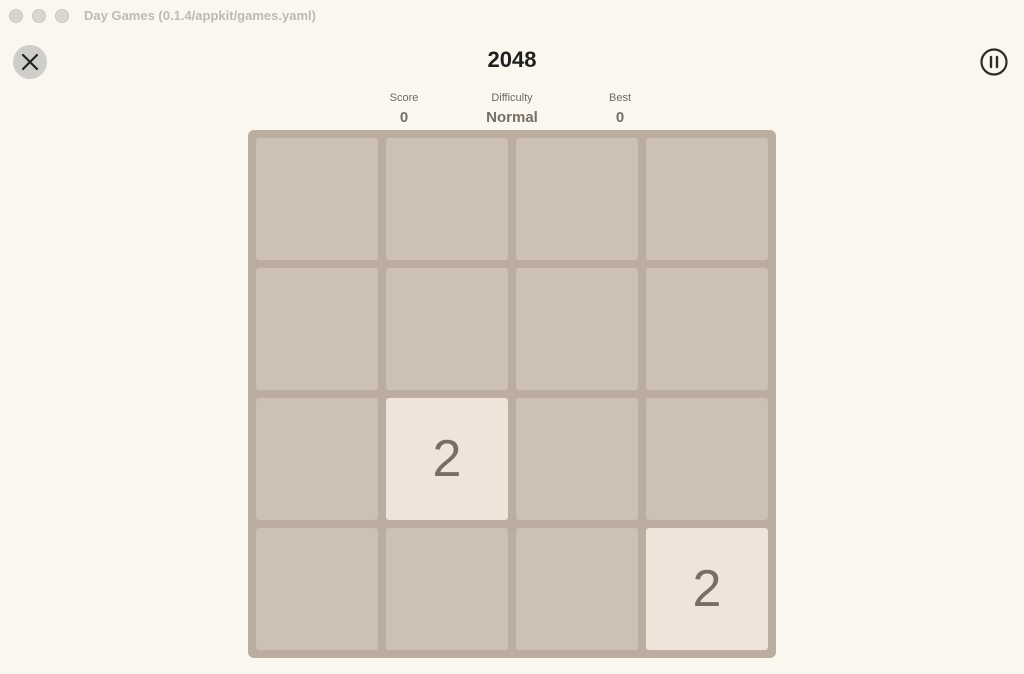  Describe the element at coordinates (200, 15) in the screenshot. I see `window-title: Day Games (0.1.4/appkit/games.yaml)` at that location.